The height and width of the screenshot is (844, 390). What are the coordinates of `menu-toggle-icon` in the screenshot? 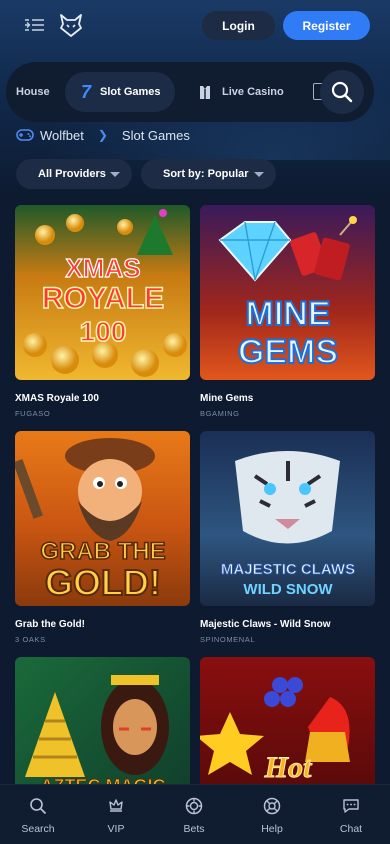 It's located at (35, 25).